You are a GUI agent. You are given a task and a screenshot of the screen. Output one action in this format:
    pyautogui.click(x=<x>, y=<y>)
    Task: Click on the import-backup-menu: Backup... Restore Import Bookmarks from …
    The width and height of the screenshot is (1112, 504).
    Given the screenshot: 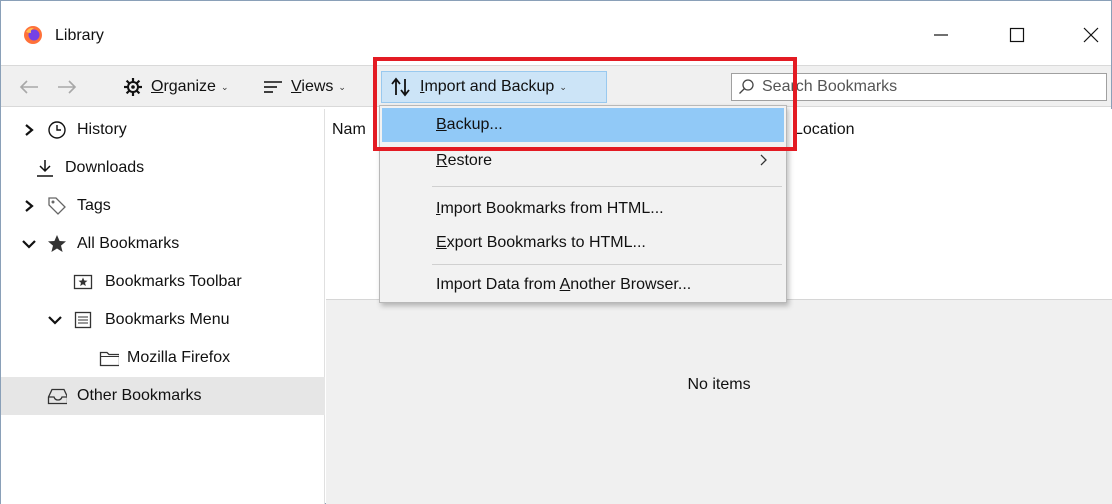 What is the action you would take?
    pyautogui.click(x=583, y=204)
    